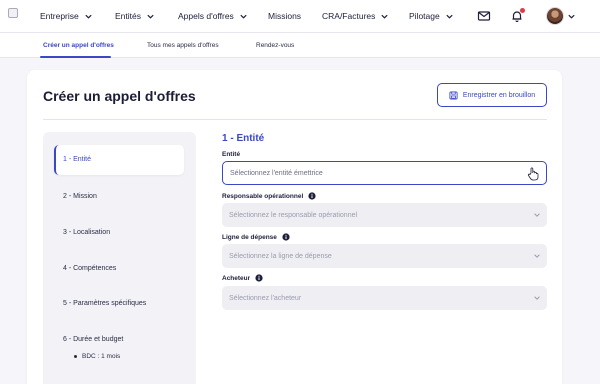  Describe the element at coordinates (93, 339) in the screenshot. I see `step-duree-budget: 6 - Durée et budget` at that location.